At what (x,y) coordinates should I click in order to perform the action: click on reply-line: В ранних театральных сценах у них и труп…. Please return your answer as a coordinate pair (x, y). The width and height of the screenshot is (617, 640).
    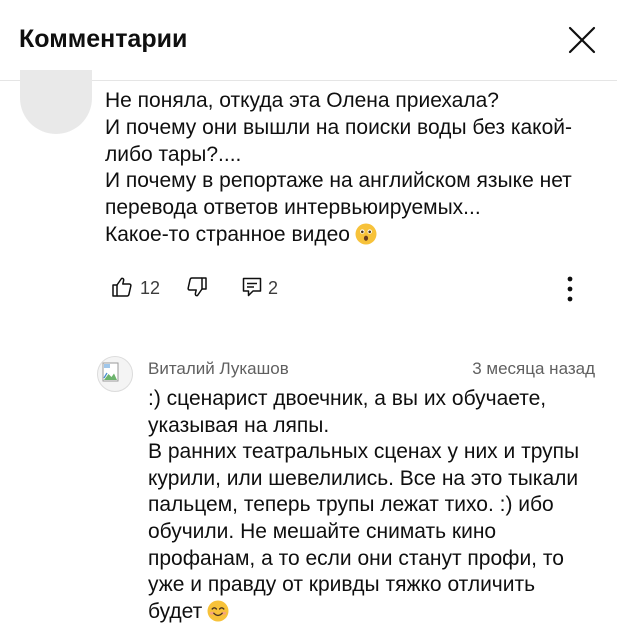
    Looking at the image, I should click on (364, 452).